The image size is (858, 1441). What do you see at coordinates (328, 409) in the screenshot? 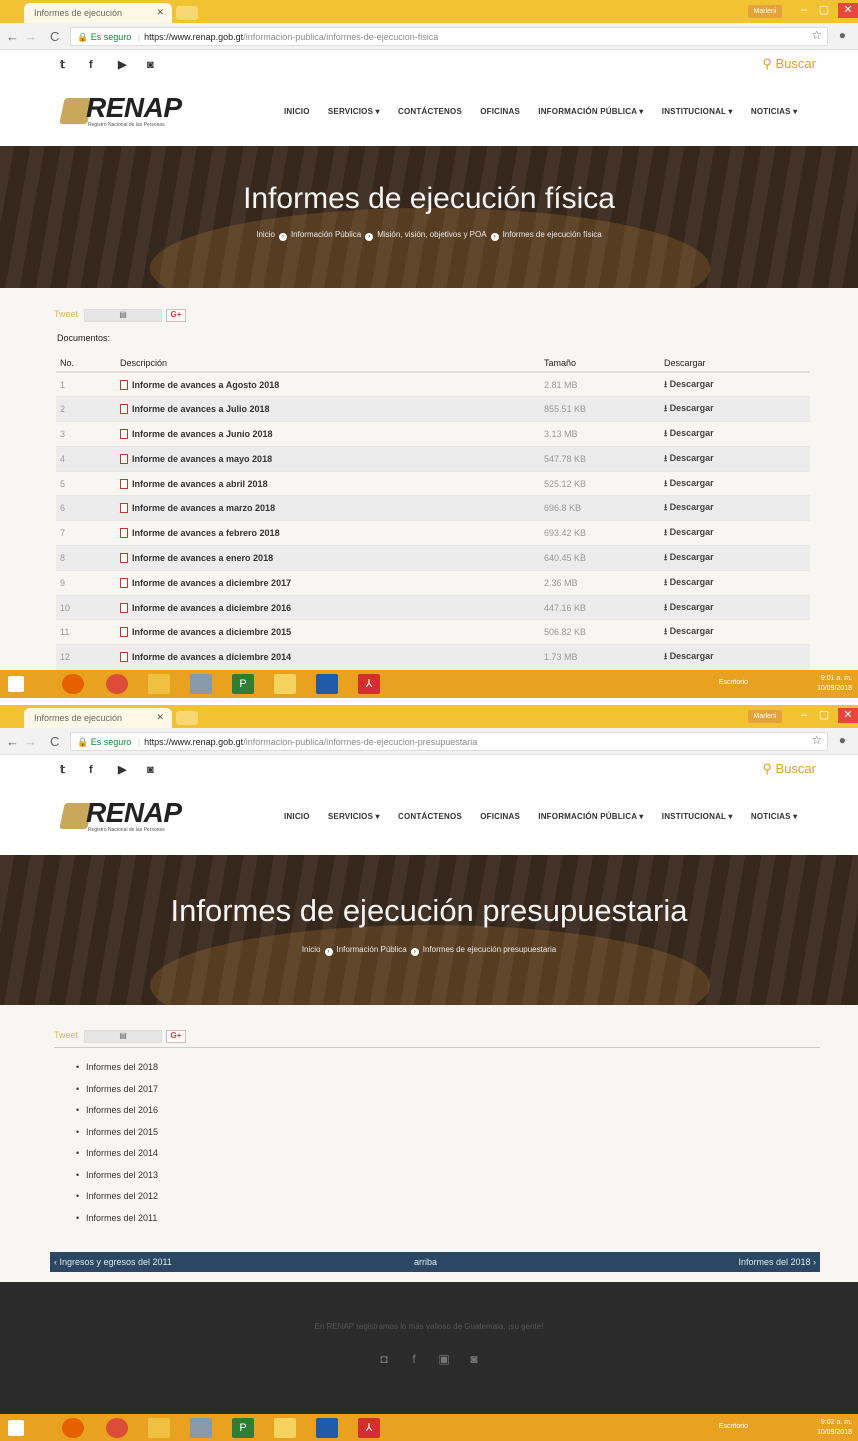
I see `document-link: Informe de avances a Julio 2018` at bounding box center [328, 409].